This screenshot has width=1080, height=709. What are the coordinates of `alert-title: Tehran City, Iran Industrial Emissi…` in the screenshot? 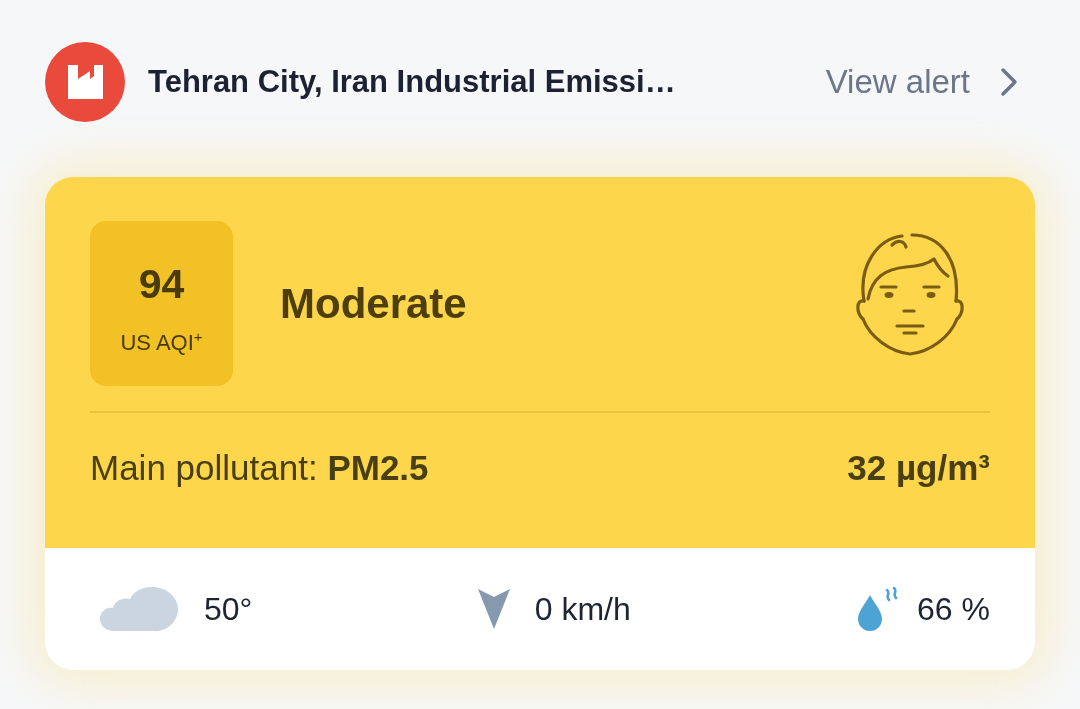 It's located at (412, 82).